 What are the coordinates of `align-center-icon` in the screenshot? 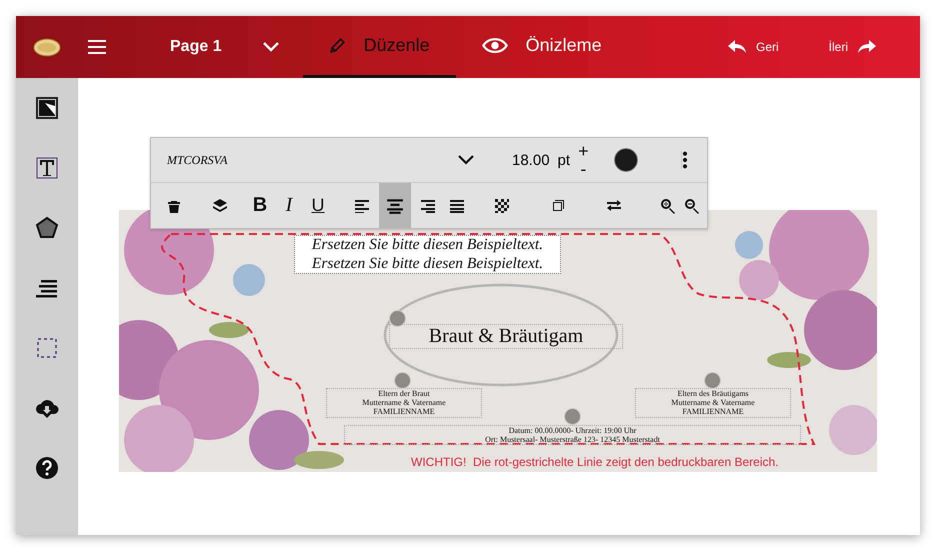 It's located at (395, 205).